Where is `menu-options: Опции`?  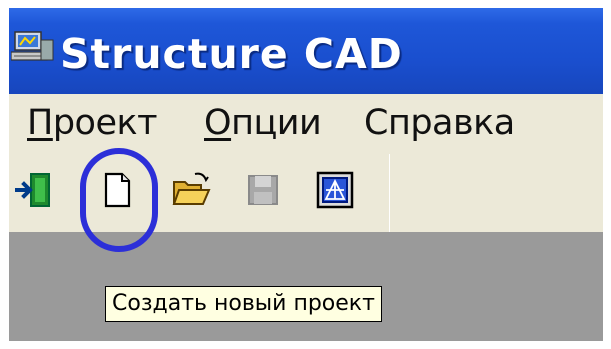
menu-options: Опции is located at coordinates (263, 123).